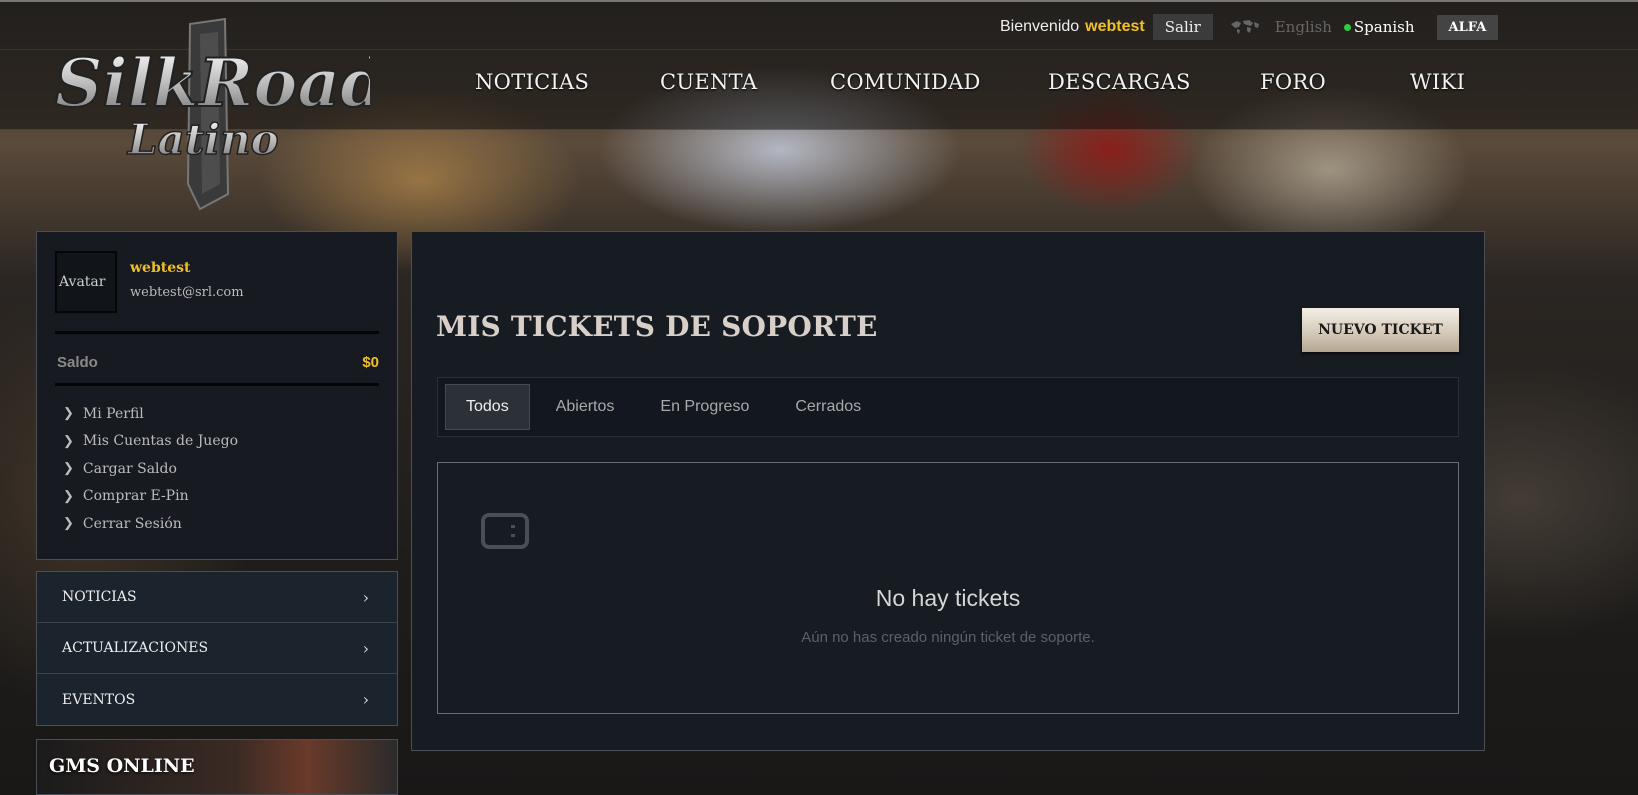 This screenshot has height=795, width=1638. I want to click on server-select-button: ALFA, so click(1467, 27).